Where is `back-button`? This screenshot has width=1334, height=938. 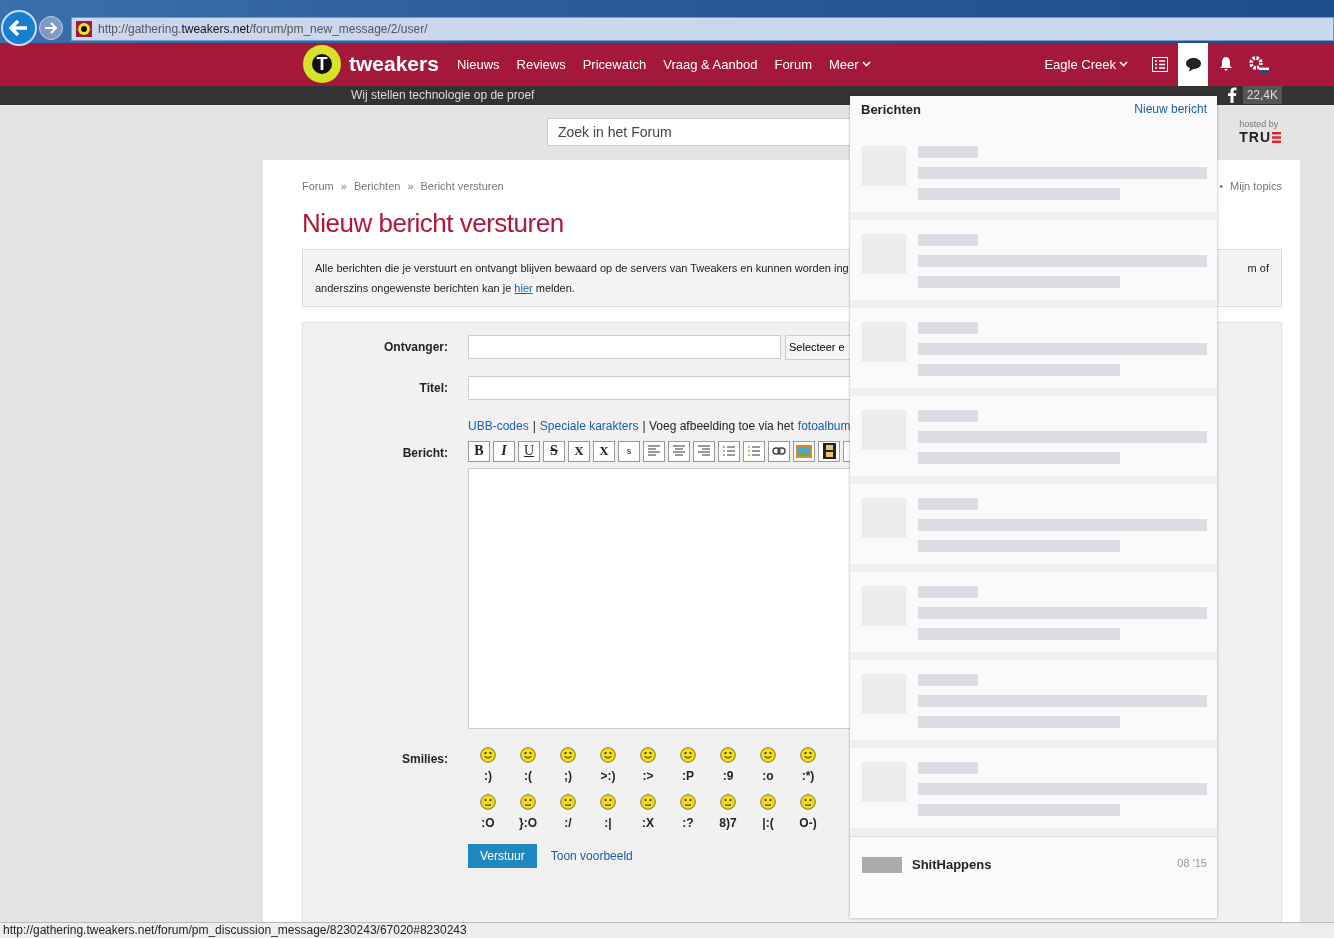
back-button is located at coordinates (19, 27).